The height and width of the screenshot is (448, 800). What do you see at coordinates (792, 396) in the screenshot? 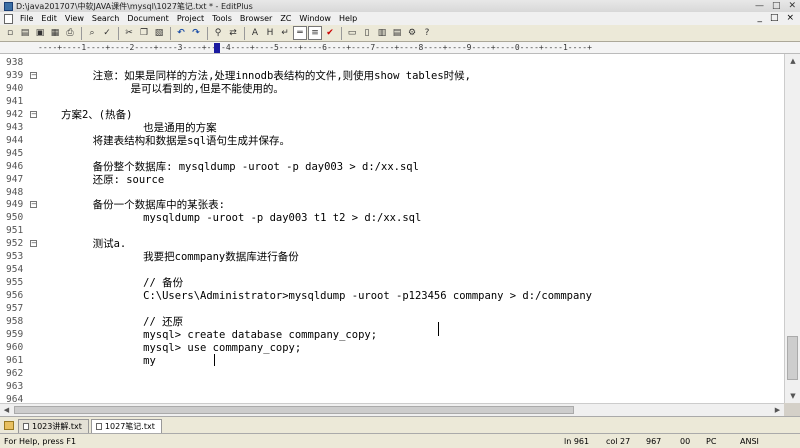
I see `scroll-down-icon: ▼` at bounding box center [792, 396].